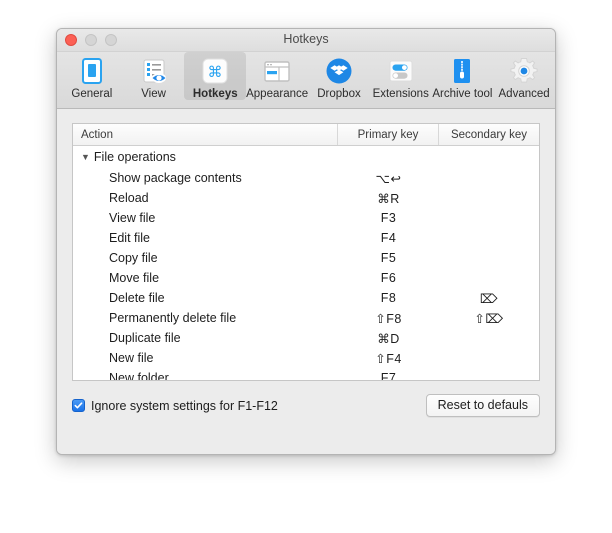 The width and height of the screenshot is (612, 533). What do you see at coordinates (388, 318) in the screenshot?
I see `cell-primary-key: ⇧F8` at bounding box center [388, 318].